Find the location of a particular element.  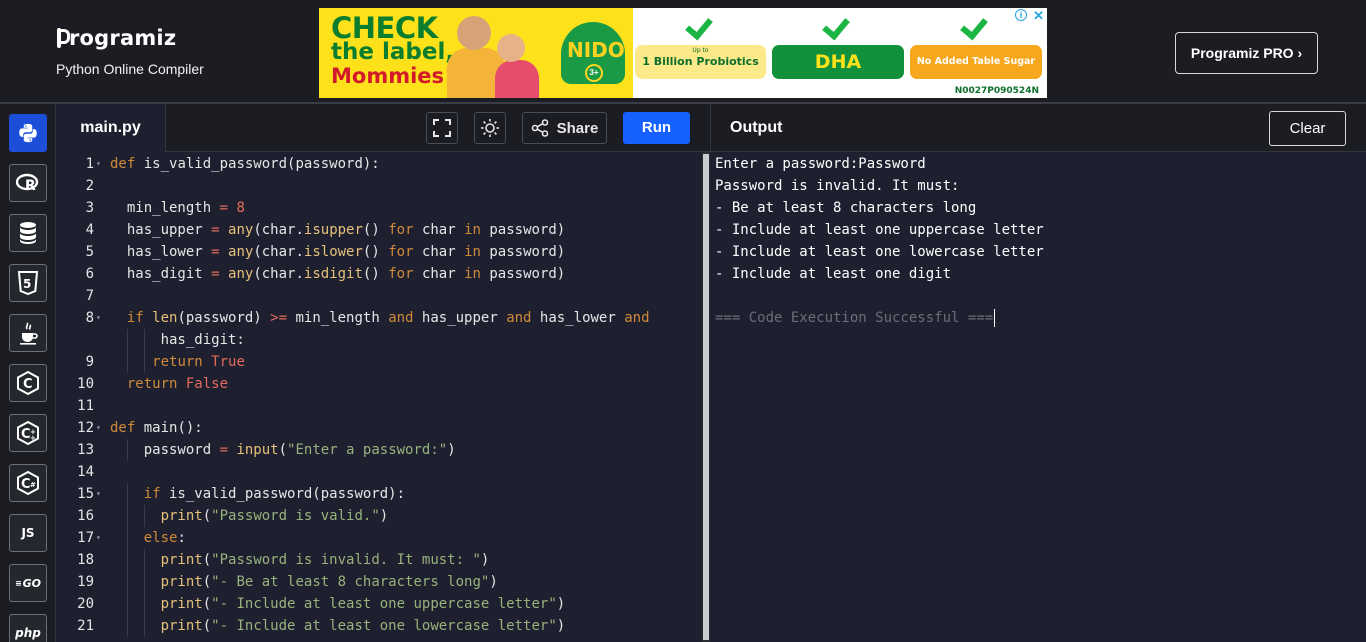

ad-headline-line1: CHECK is located at coordinates (384, 28).